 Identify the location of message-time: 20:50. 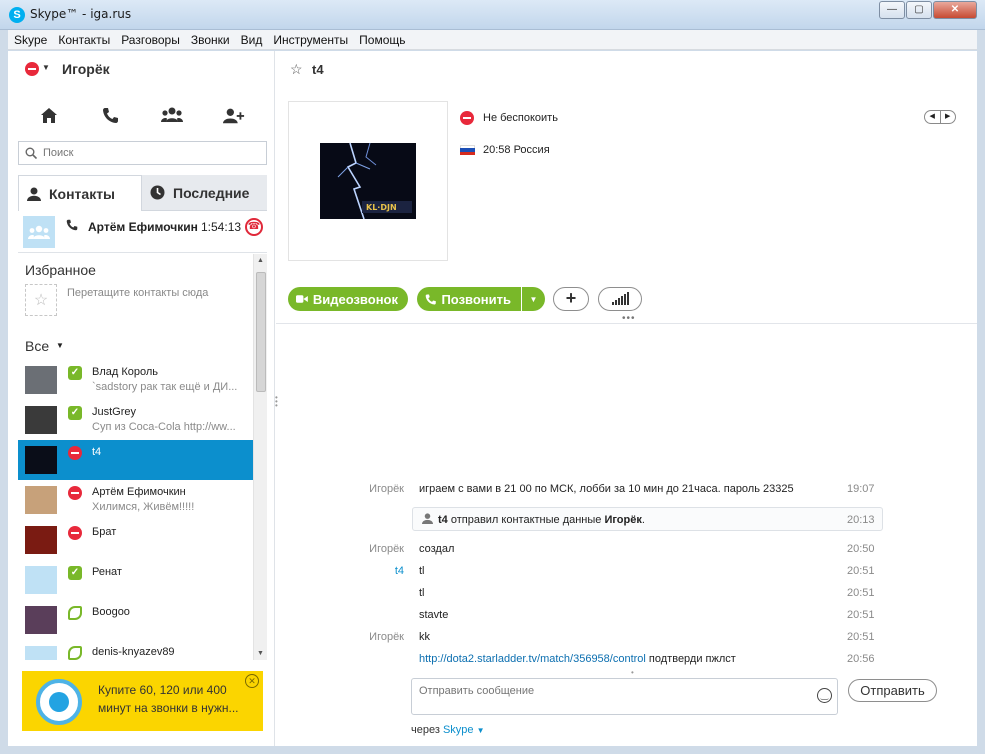
(861, 549).